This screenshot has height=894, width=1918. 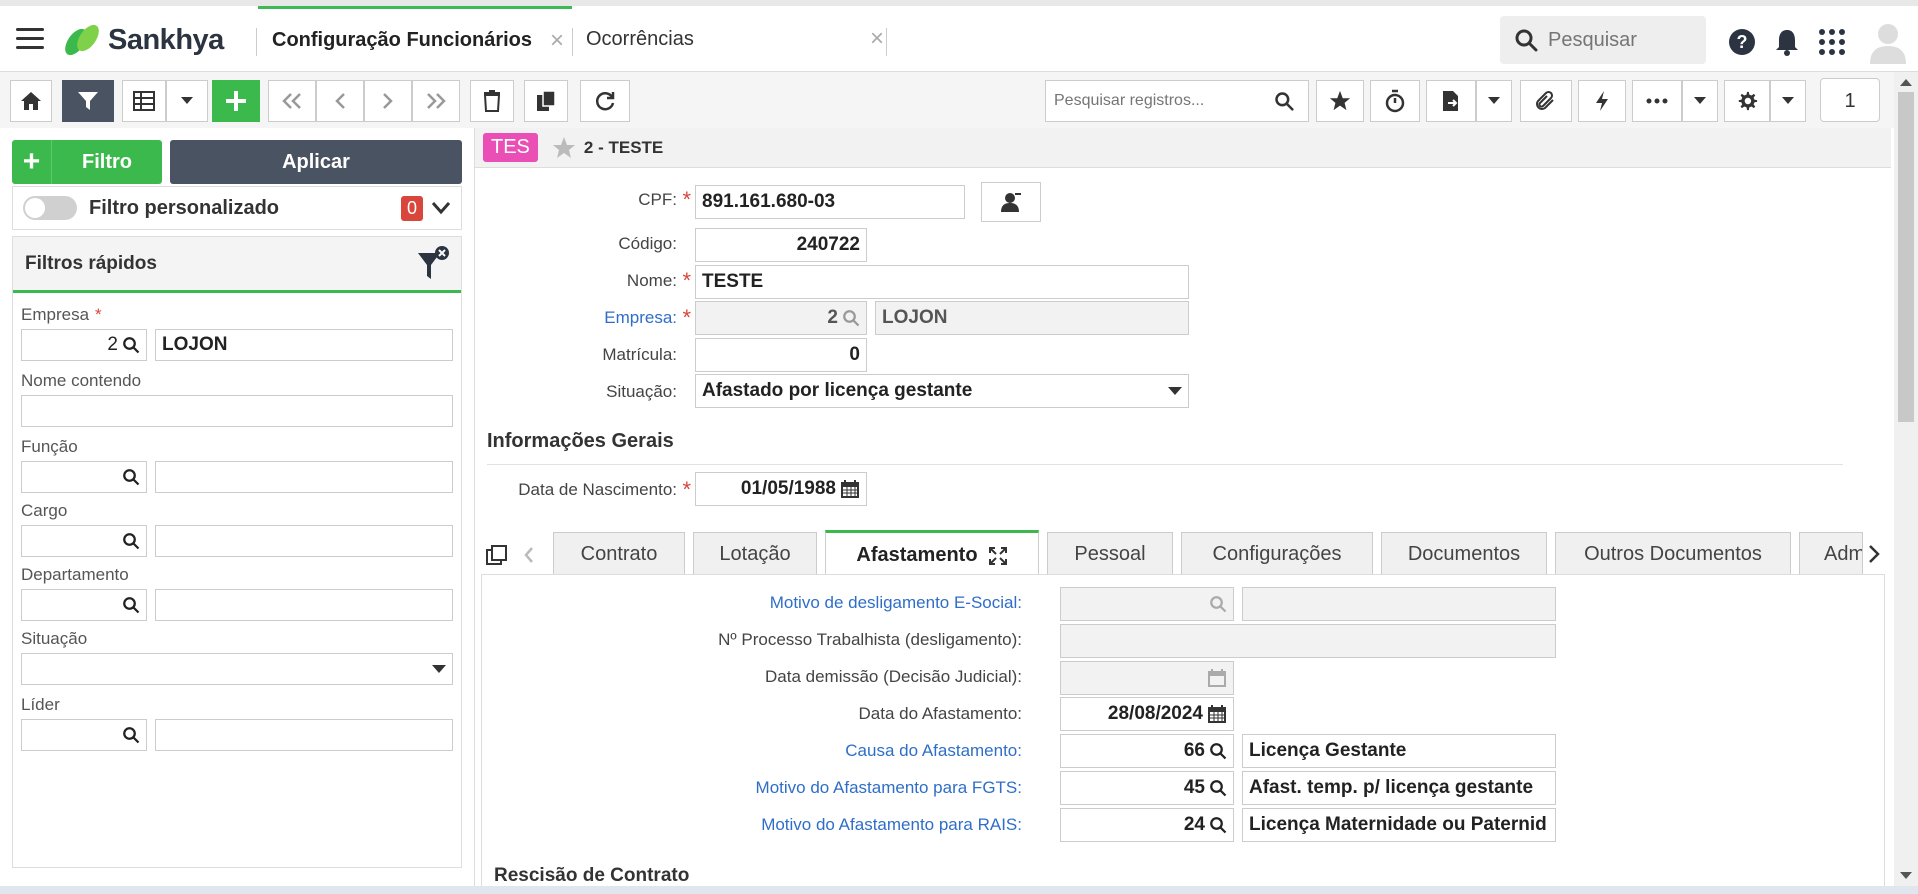 I want to click on duplicate-button, so click(x=546, y=101).